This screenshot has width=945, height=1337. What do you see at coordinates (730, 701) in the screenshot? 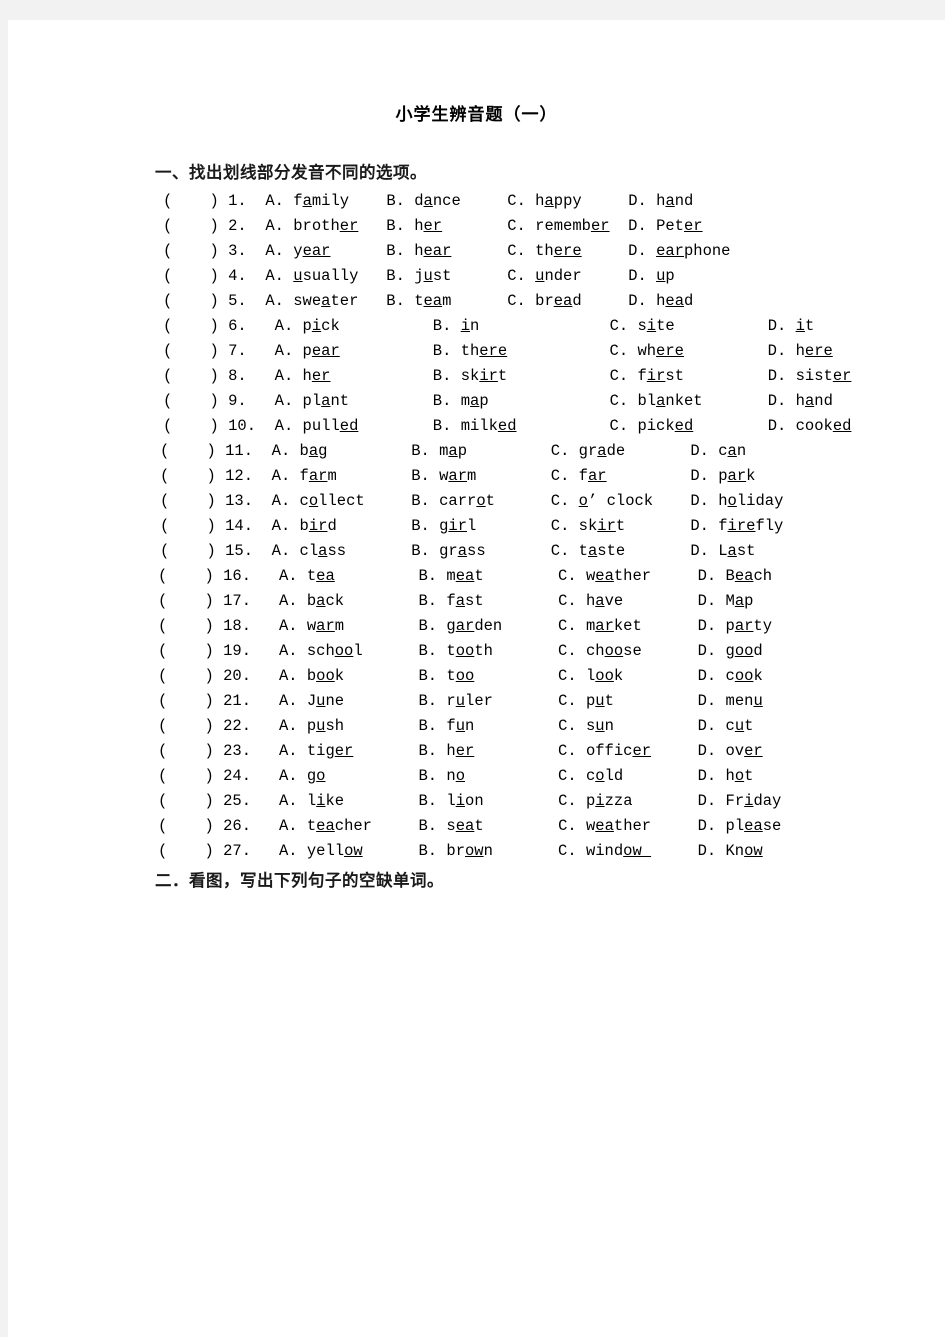
I see `answer-option: D. menu` at bounding box center [730, 701].